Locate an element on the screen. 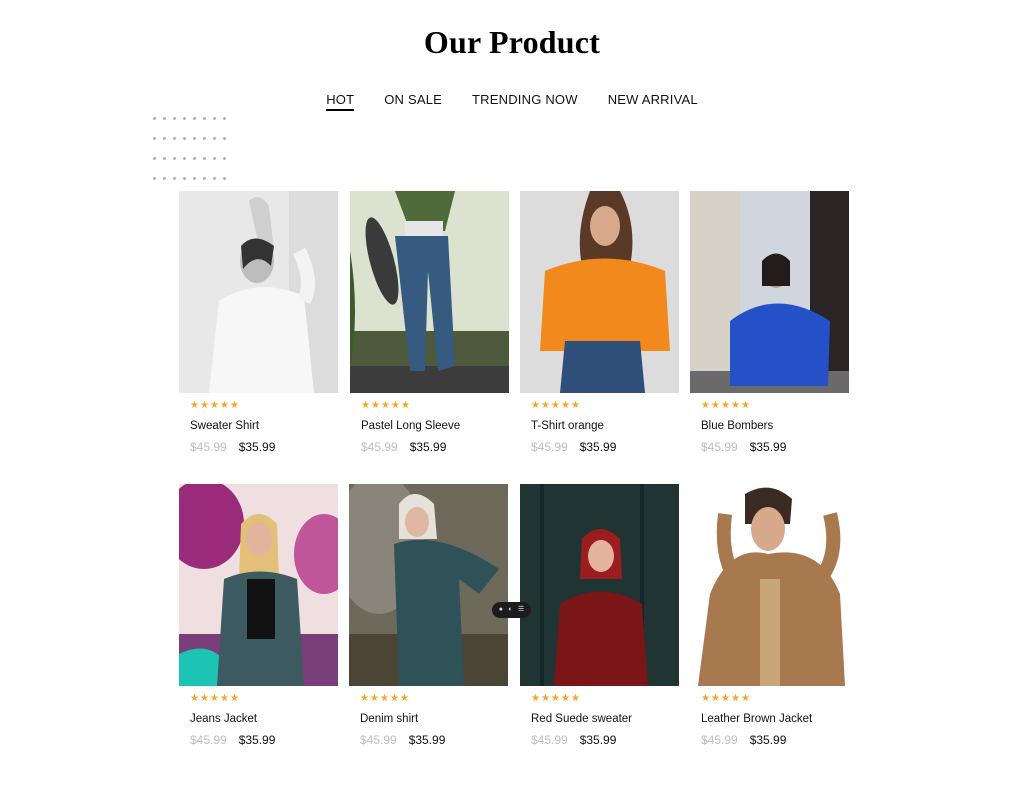 The width and height of the screenshot is (1024, 791). product-card-pastel-long-sleeve: ★ ★ ★ ★ ★ Pastel Long Sleeve $45.99 $35.99 is located at coordinates (429, 322).